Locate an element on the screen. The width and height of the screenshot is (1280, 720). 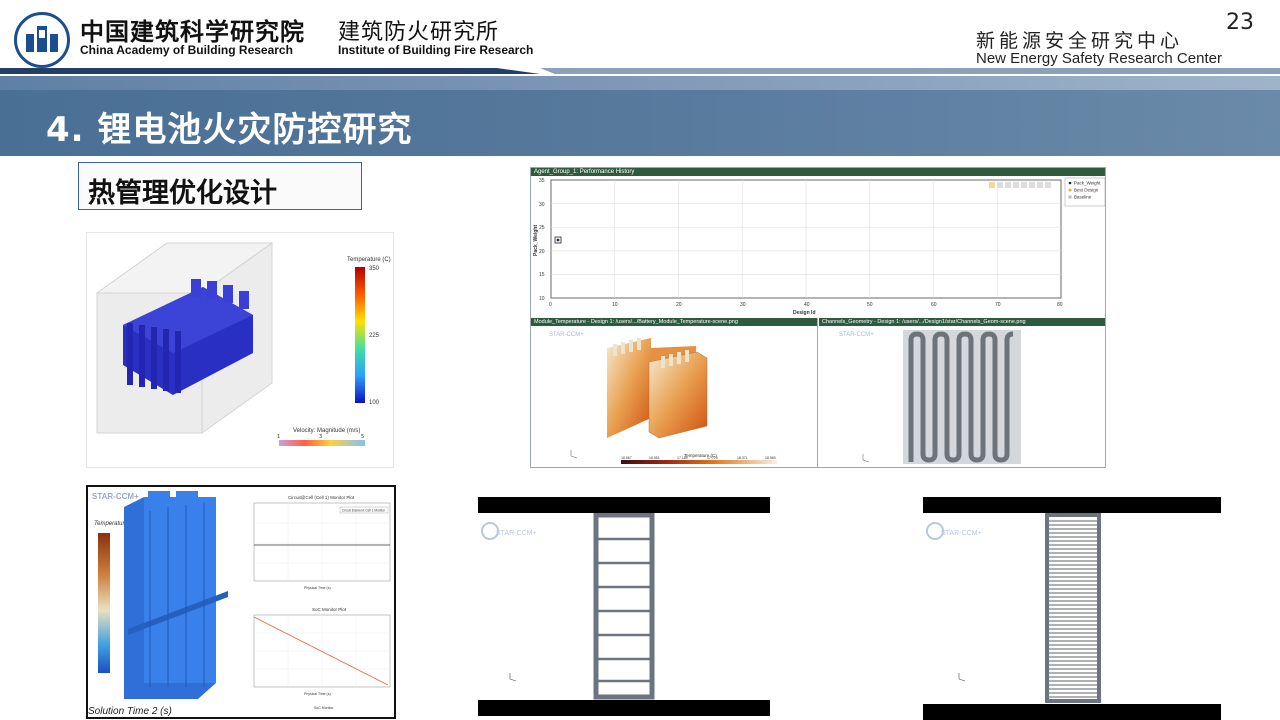
temp-tick-1: 16.951 is located at coordinates (654, 458).